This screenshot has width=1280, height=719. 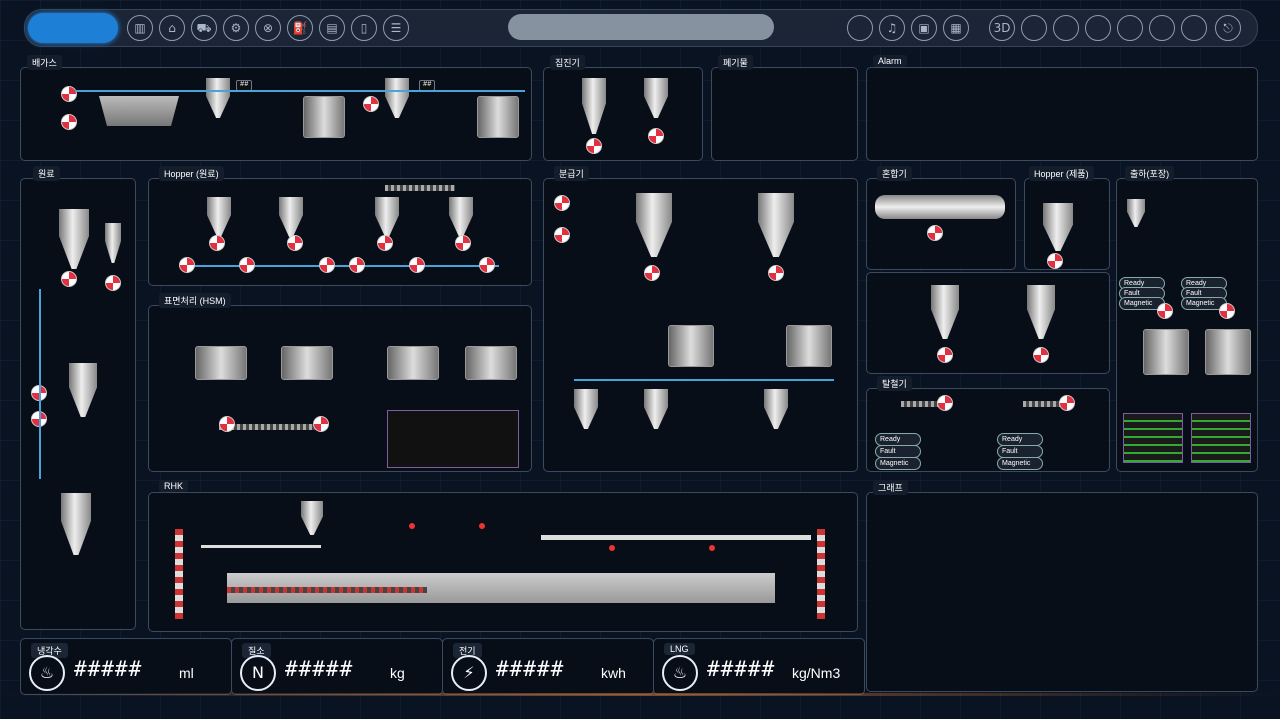 I want to click on exit-icon: ⎋, so click(x=1228, y=28).